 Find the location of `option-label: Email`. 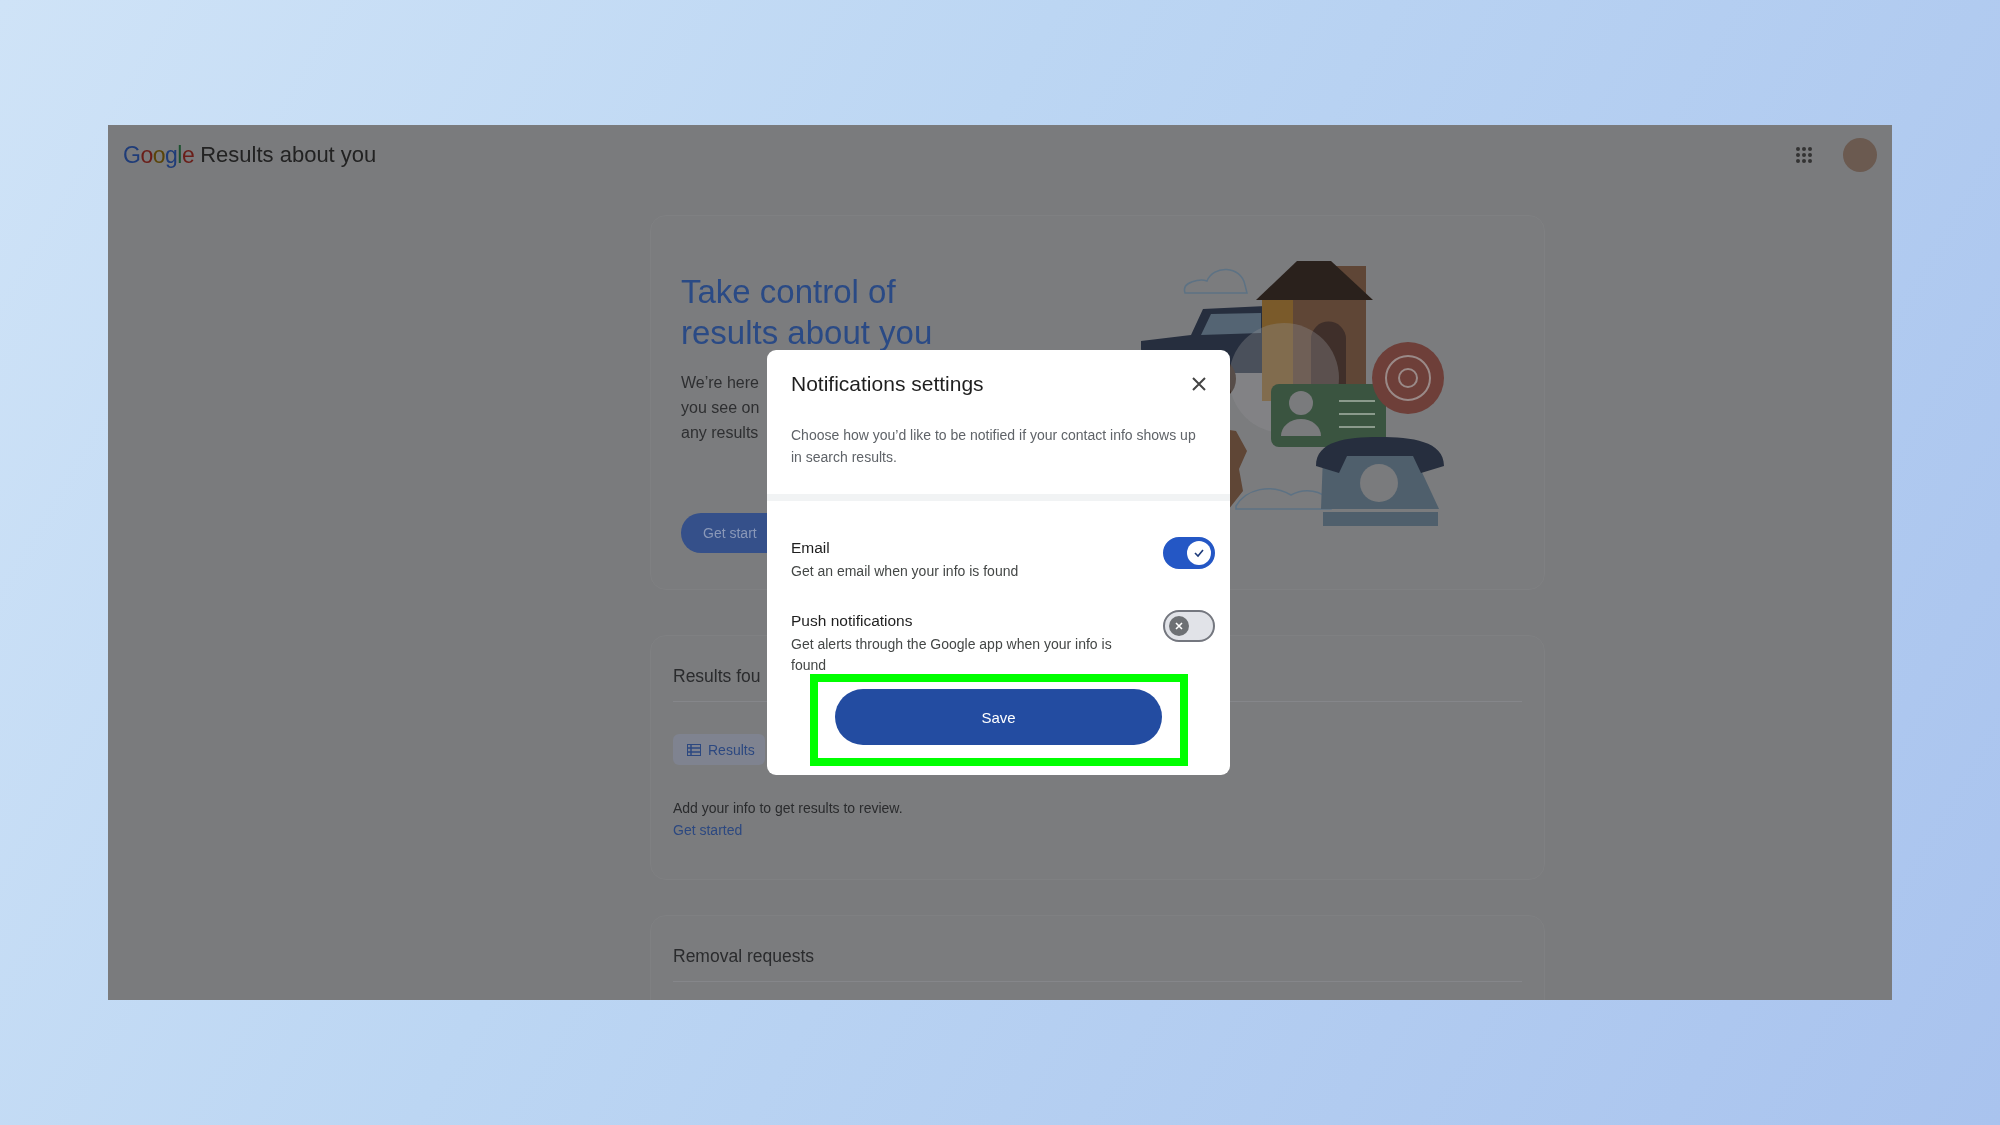

option-label: Email is located at coordinates (811, 548).